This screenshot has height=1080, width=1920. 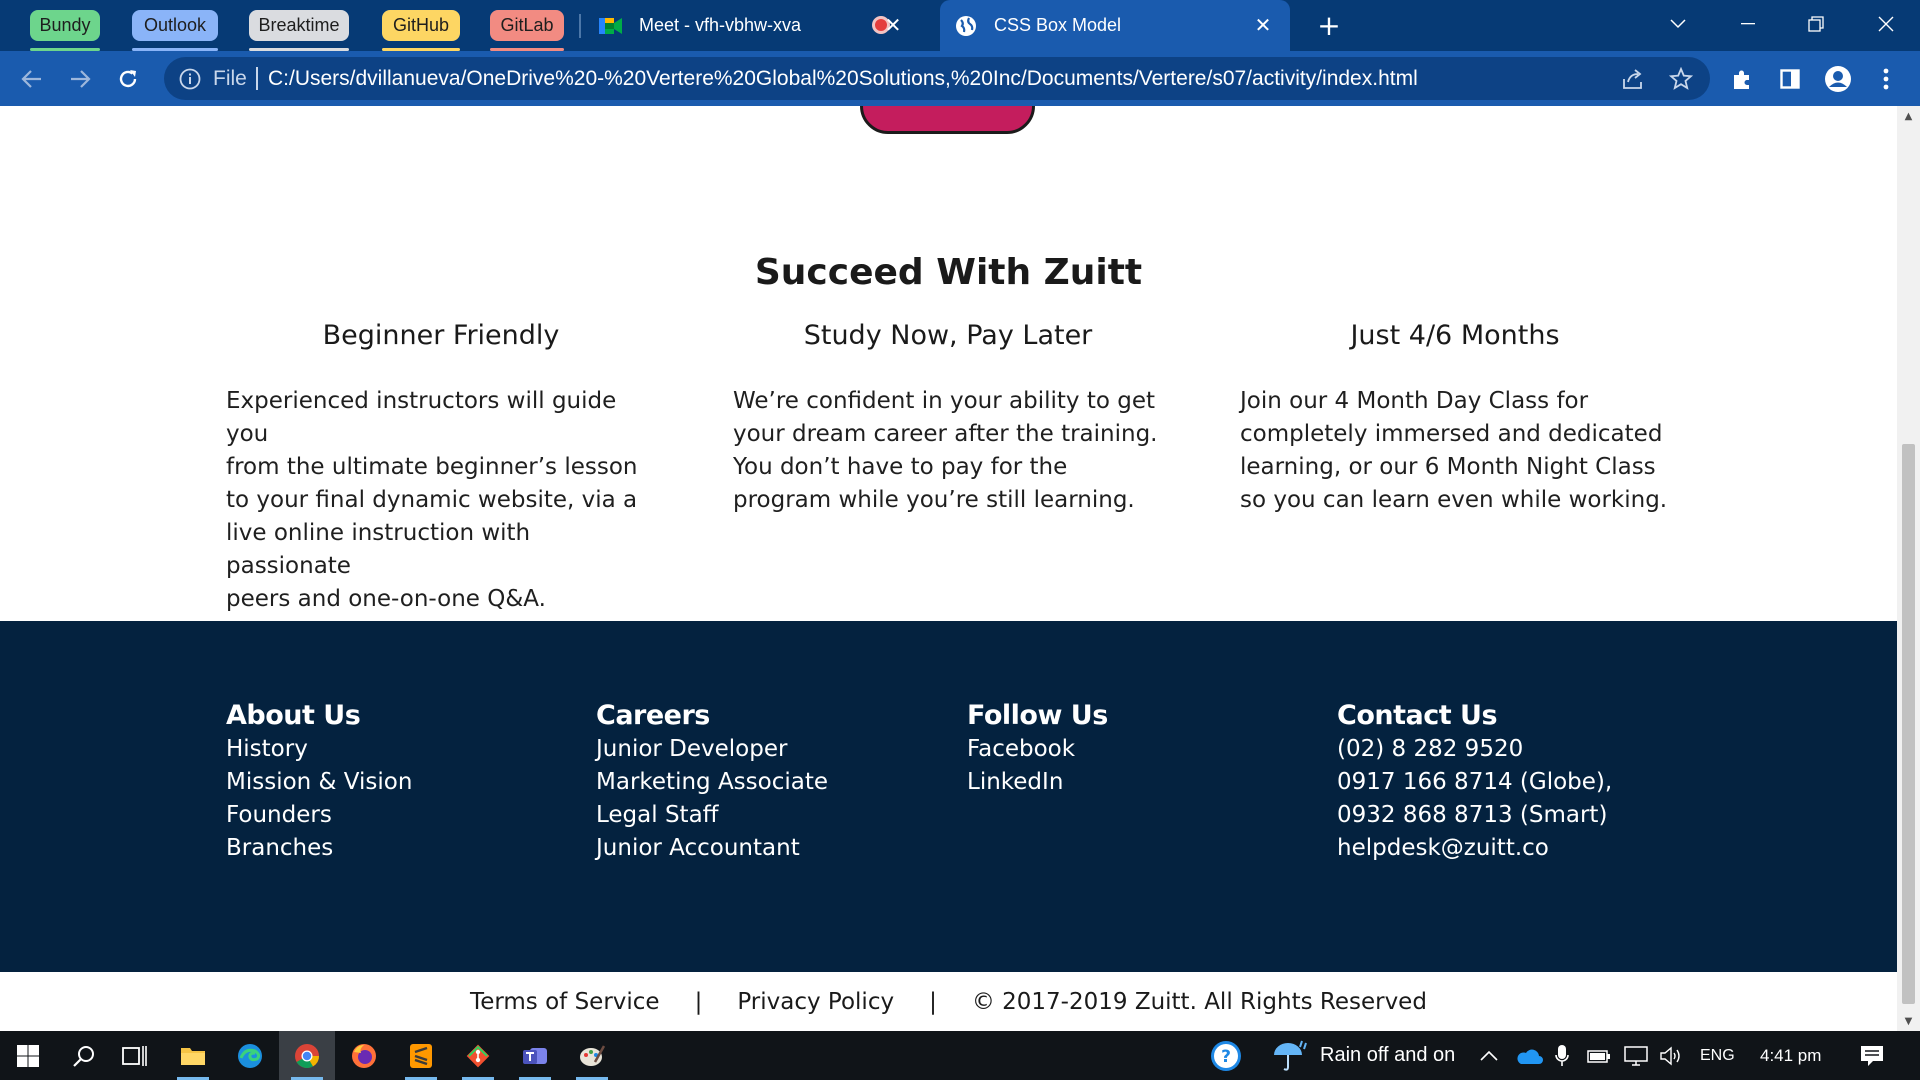 I want to click on notifications-icon, so click(x=1872, y=1055).